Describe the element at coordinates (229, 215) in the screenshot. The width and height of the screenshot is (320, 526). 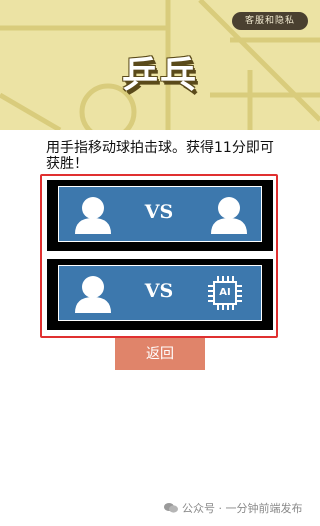
I see `player-right-icon` at that location.